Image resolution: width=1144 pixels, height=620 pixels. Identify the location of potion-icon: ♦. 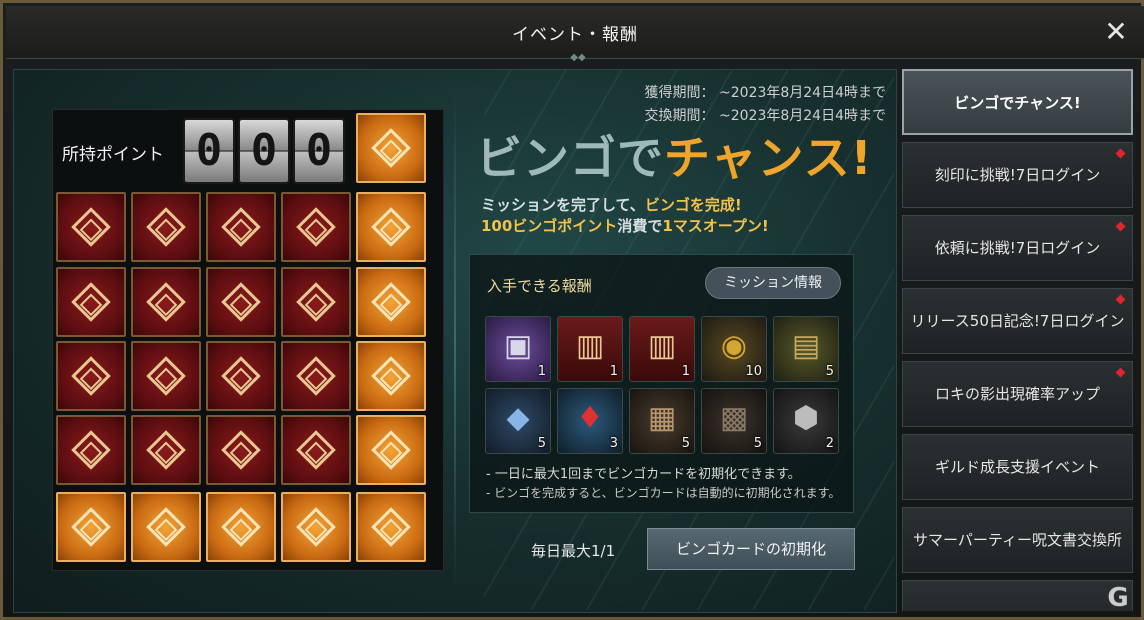
(590, 418).